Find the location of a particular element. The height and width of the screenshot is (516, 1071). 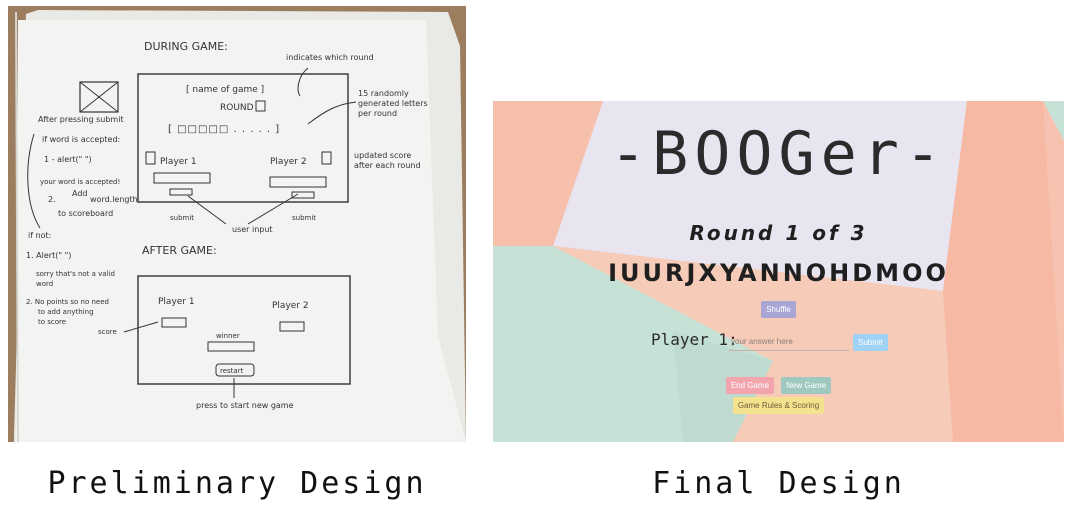

sketch-to-scoreboard: to scoreboard is located at coordinates (85, 213).